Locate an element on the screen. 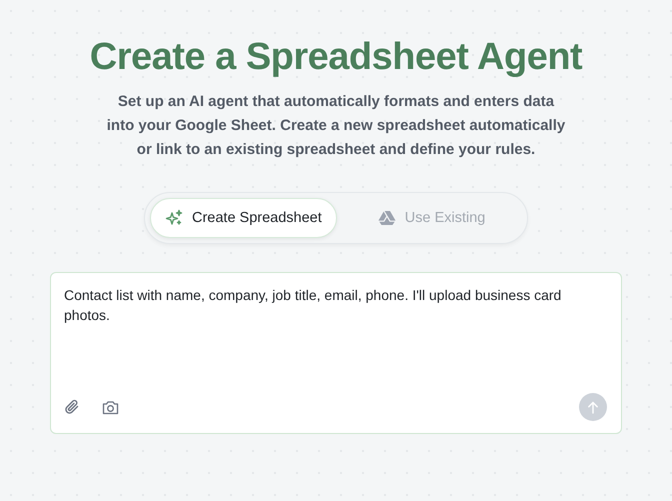  camera-icon is located at coordinates (110, 407).